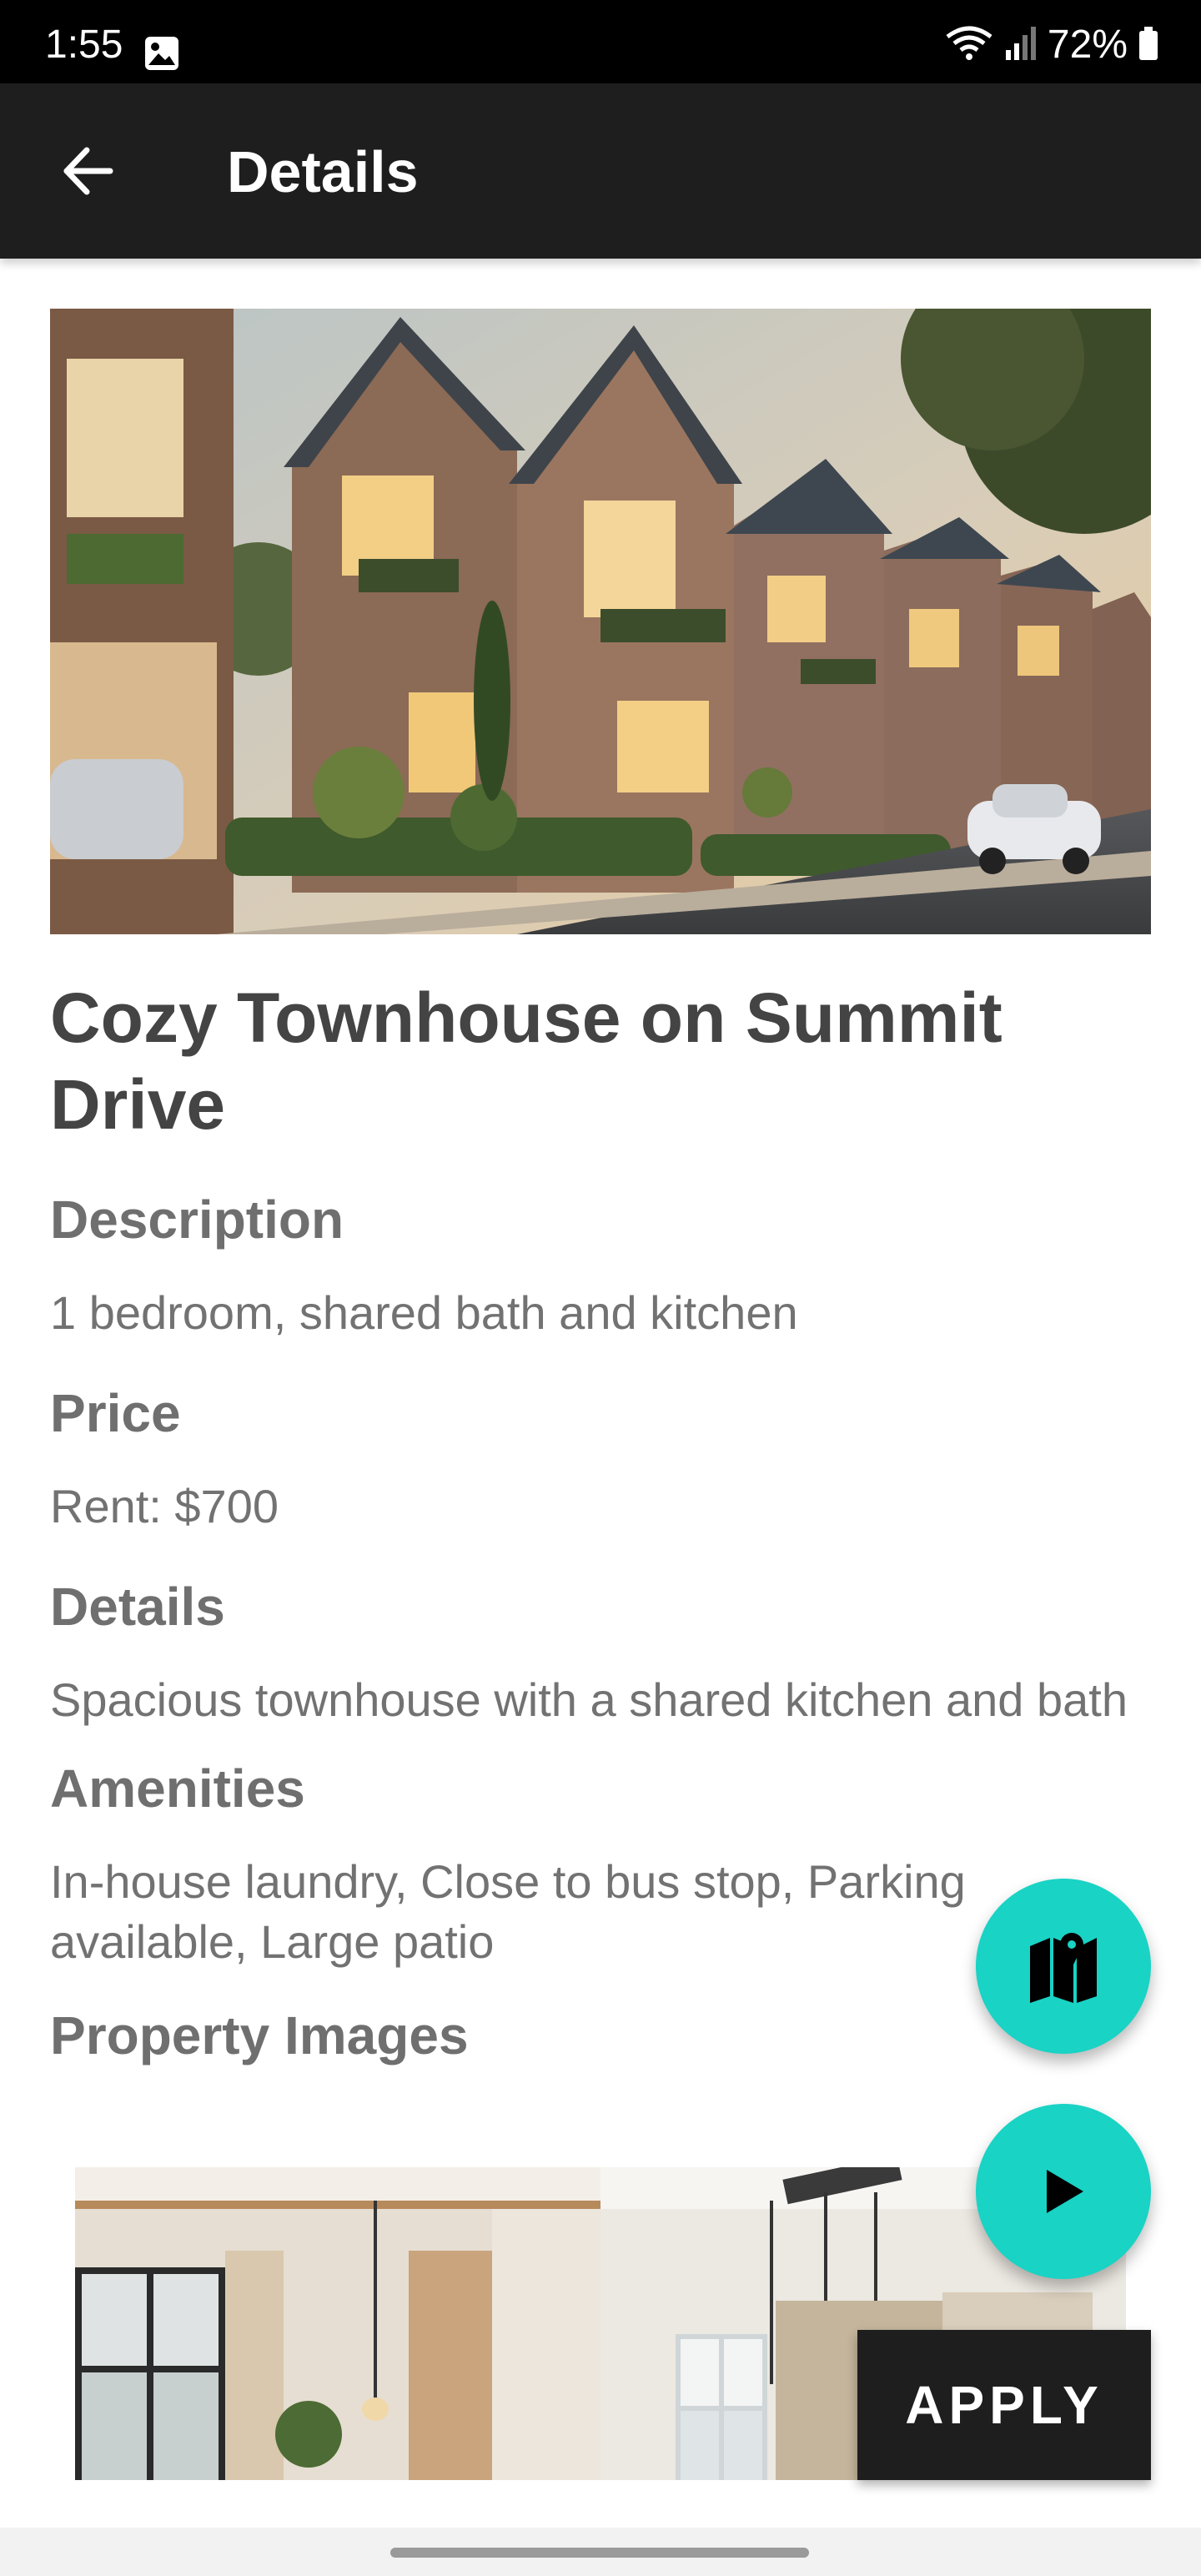 The height and width of the screenshot is (2576, 1201). Describe the element at coordinates (259, 2035) in the screenshot. I see `property-images-heading: Property Images` at that location.